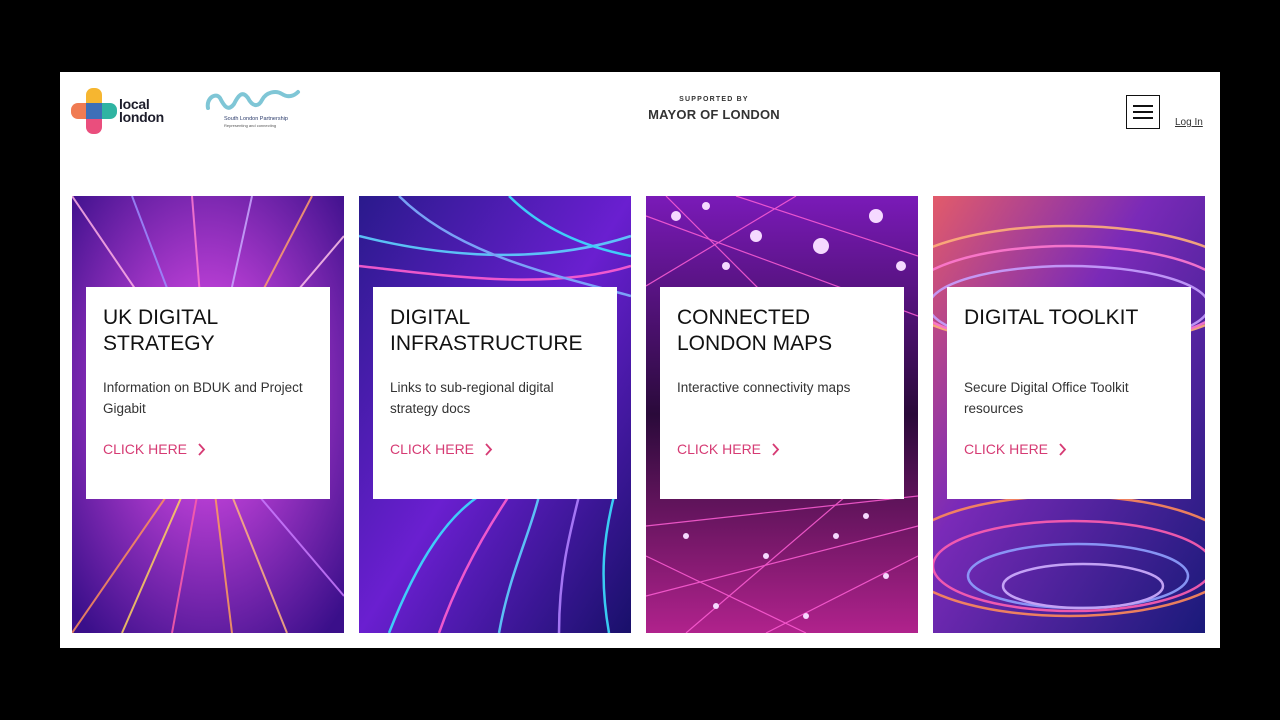 The image size is (1280, 720). I want to click on card-title: UK DIGITAL STRATEGY, so click(160, 330).